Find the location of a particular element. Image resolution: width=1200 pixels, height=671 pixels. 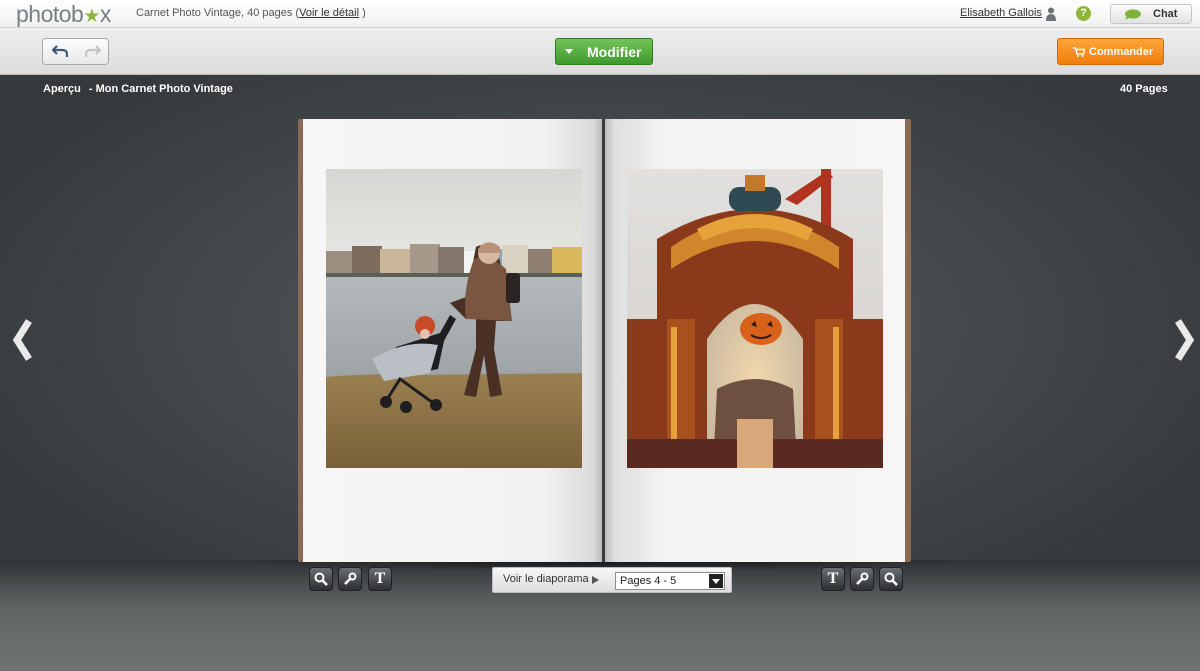

breadcrumb-label: Aperçu is located at coordinates (62, 89).